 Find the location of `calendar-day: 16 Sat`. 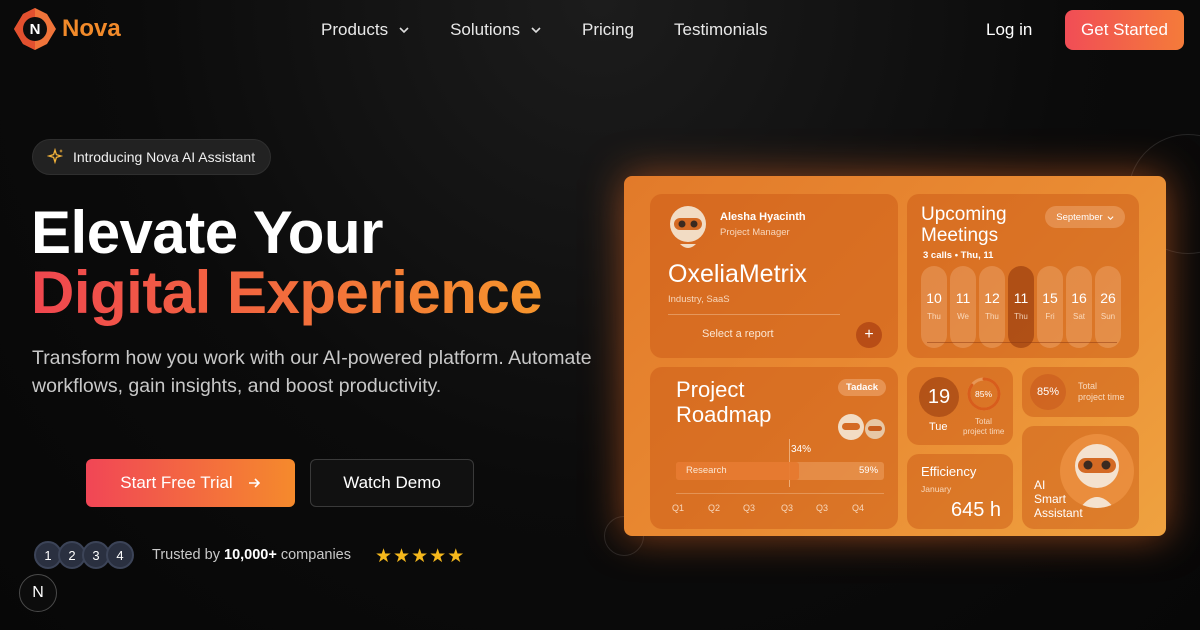

calendar-day: 16 Sat is located at coordinates (1079, 307).